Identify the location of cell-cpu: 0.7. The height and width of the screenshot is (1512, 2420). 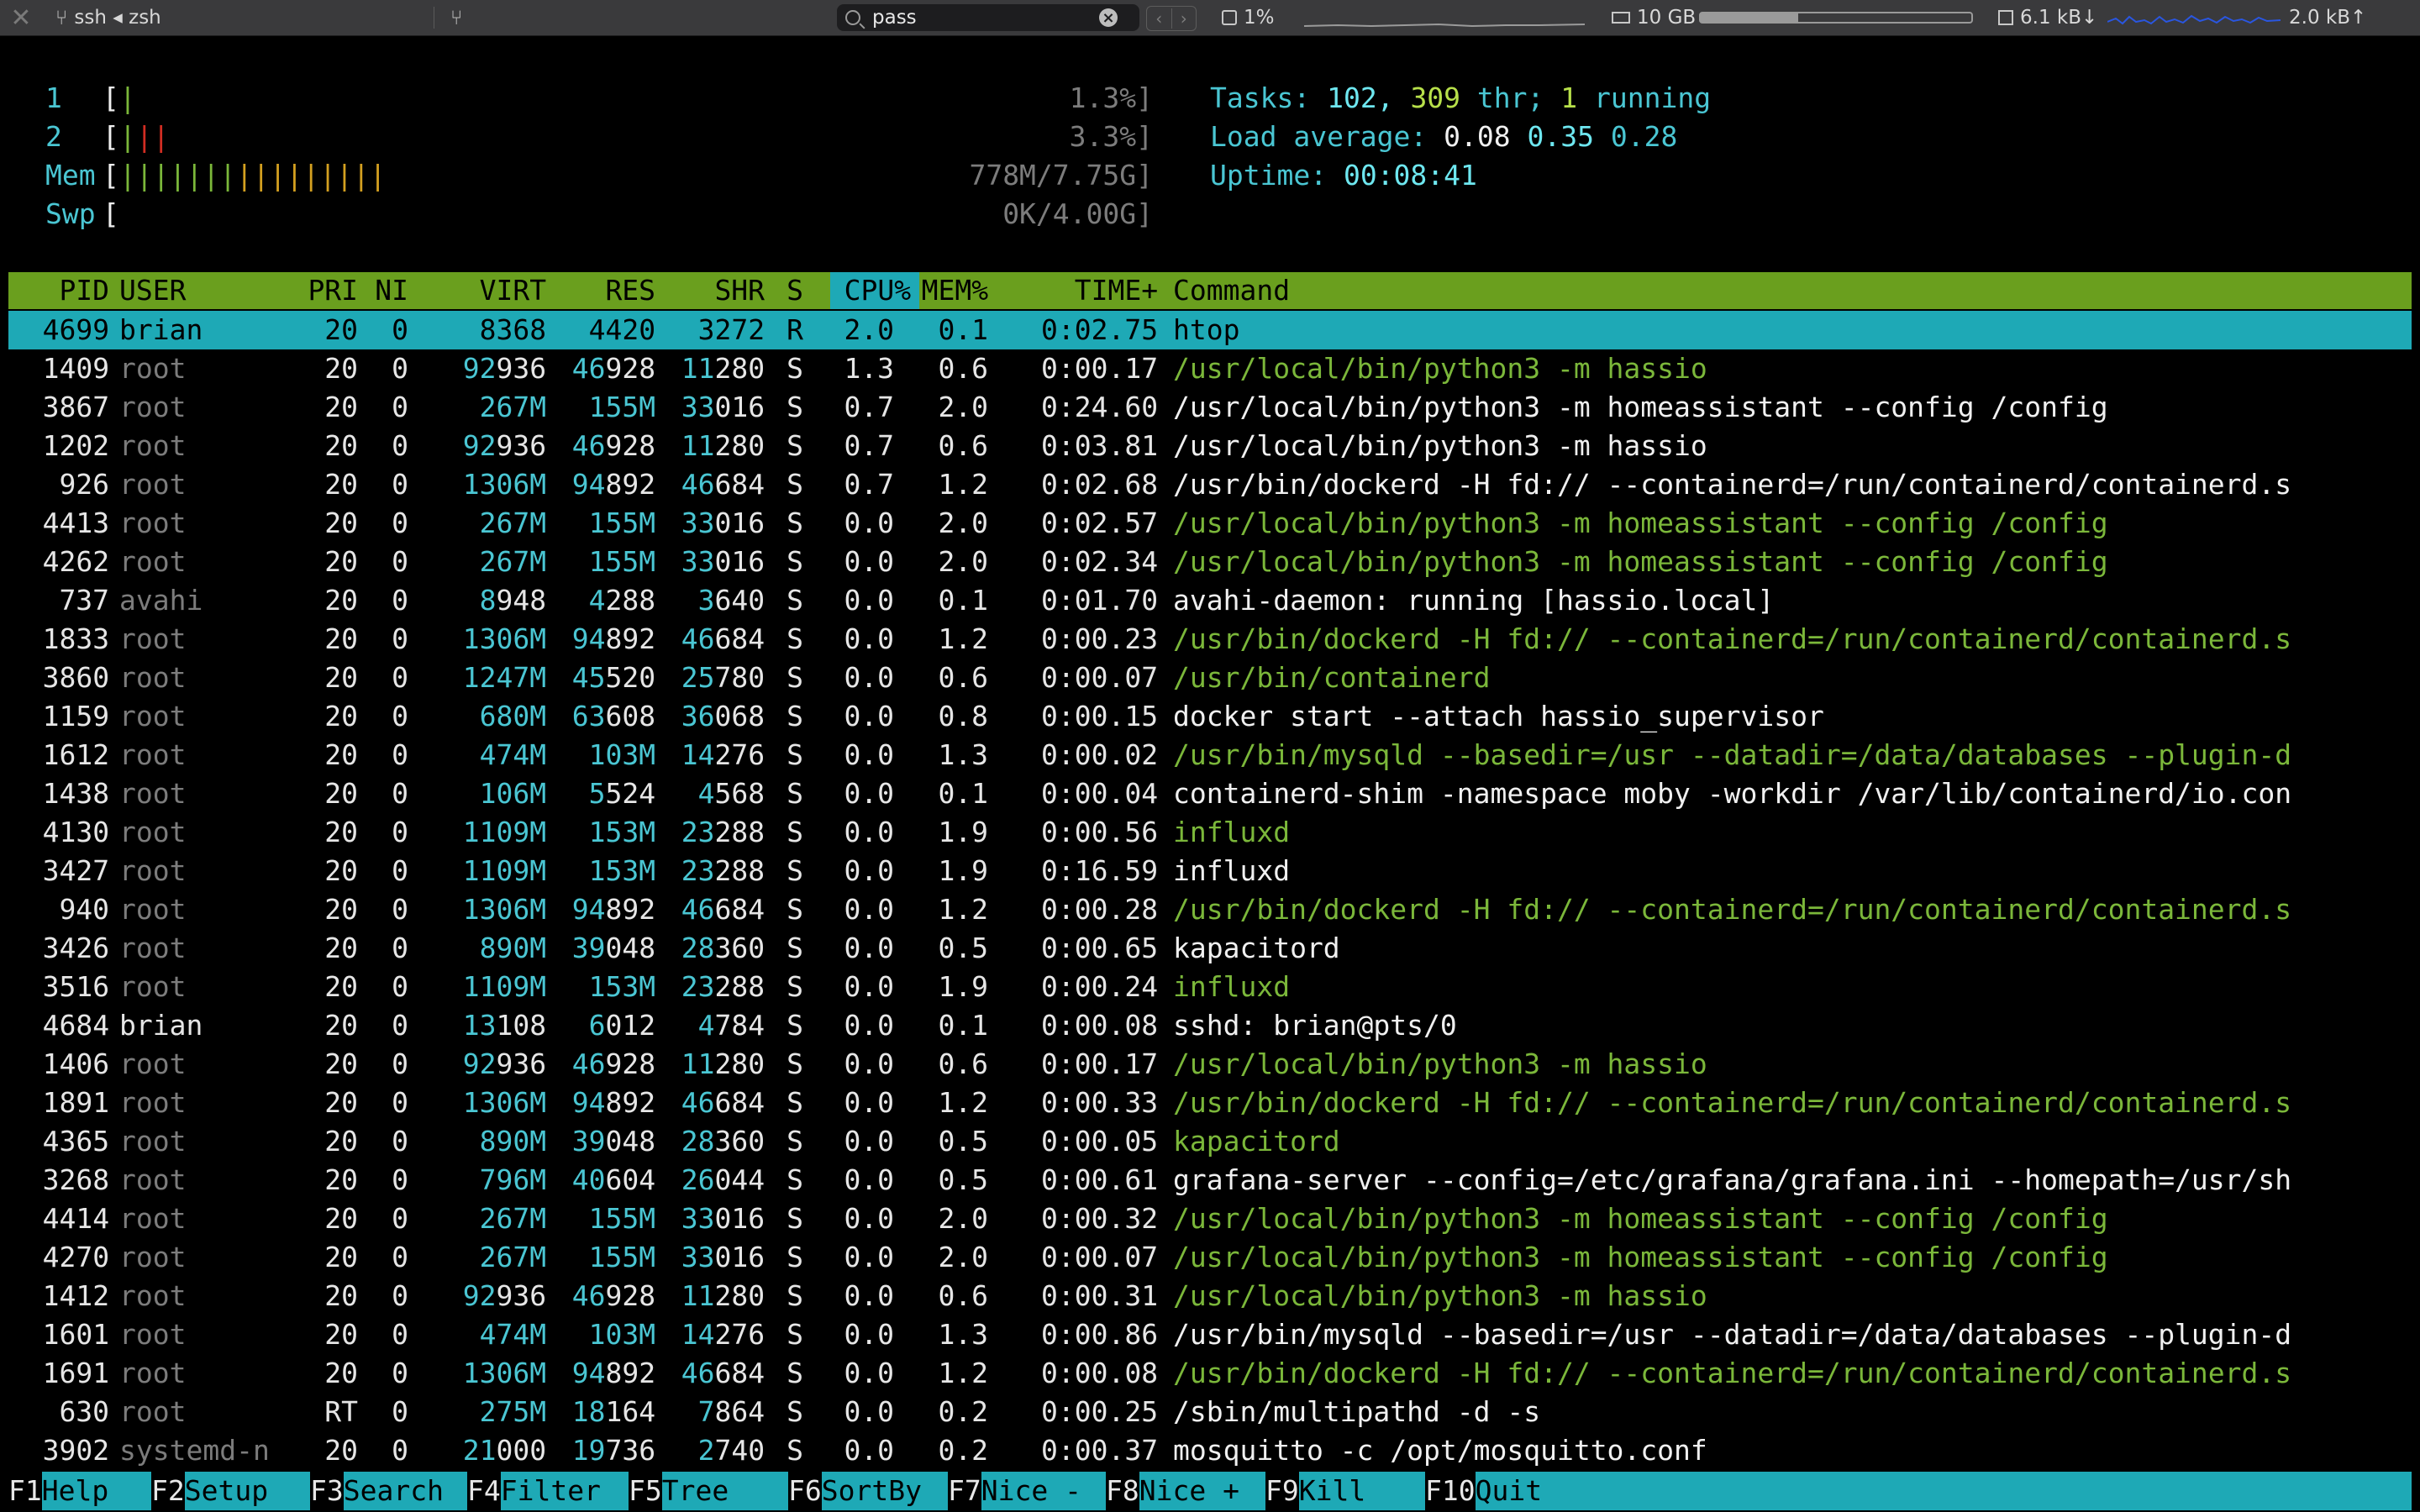
(870, 445).